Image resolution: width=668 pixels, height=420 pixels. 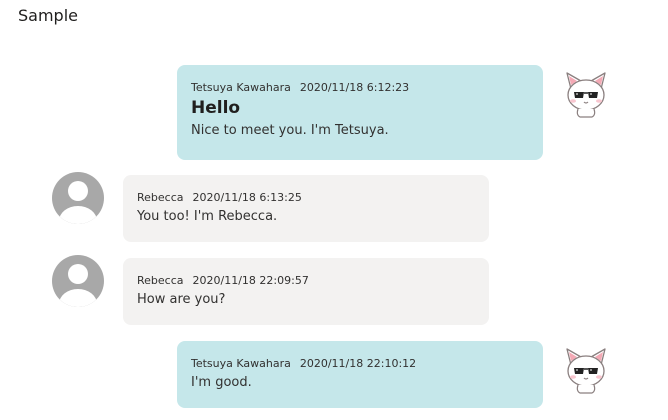 I want to click on message-meta: Tetsuya Kawahara 2020/11/18 22:10:12, so click(x=360, y=364).